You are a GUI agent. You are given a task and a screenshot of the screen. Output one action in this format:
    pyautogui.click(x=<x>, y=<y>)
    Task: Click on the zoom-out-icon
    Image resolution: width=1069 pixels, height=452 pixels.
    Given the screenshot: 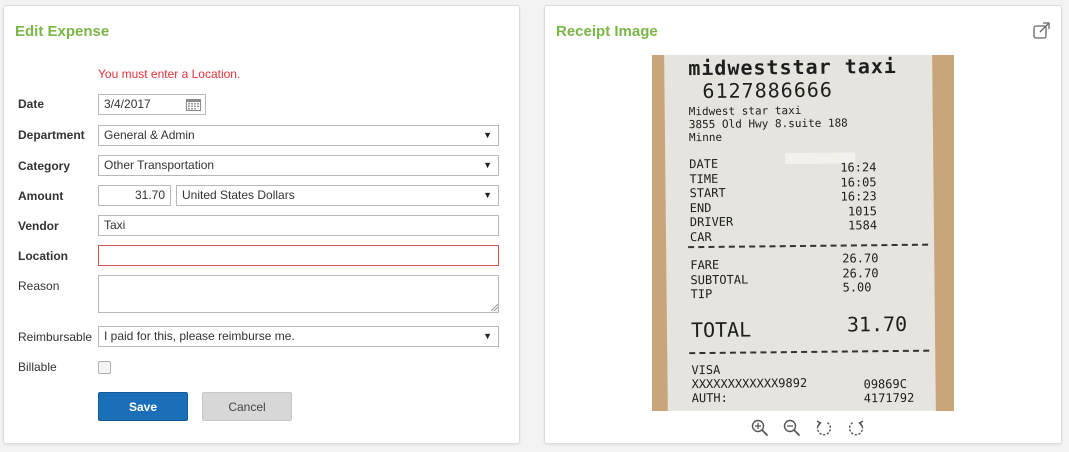 What is the action you would take?
    pyautogui.click(x=792, y=428)
    